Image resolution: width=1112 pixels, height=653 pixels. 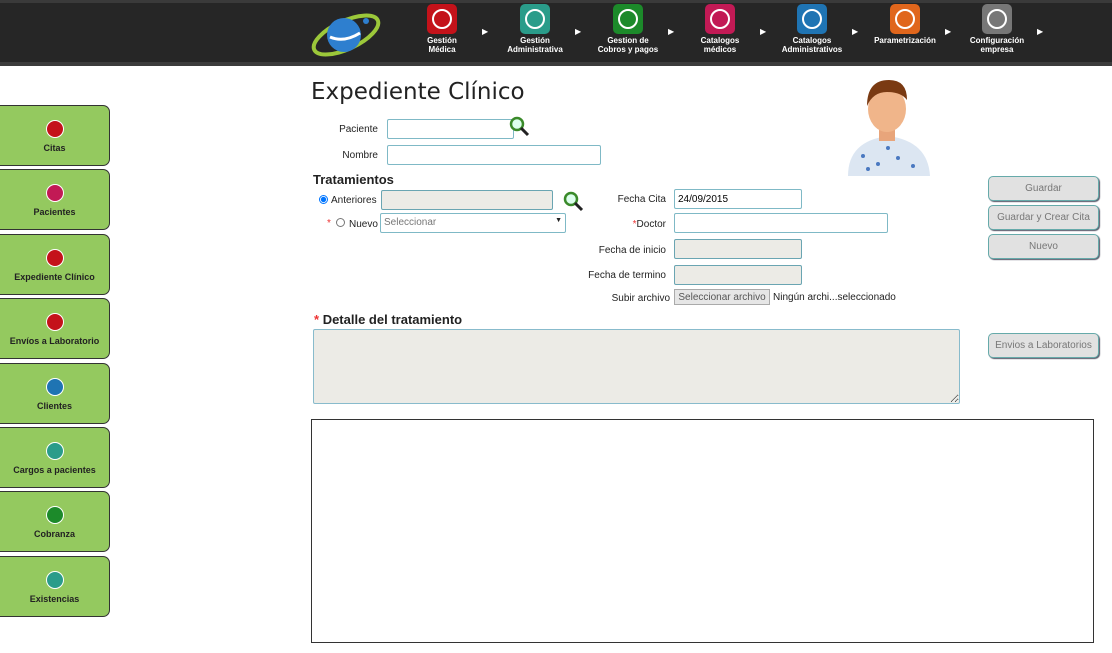 I want to click on nombre-input, so click(x=494, y=155).